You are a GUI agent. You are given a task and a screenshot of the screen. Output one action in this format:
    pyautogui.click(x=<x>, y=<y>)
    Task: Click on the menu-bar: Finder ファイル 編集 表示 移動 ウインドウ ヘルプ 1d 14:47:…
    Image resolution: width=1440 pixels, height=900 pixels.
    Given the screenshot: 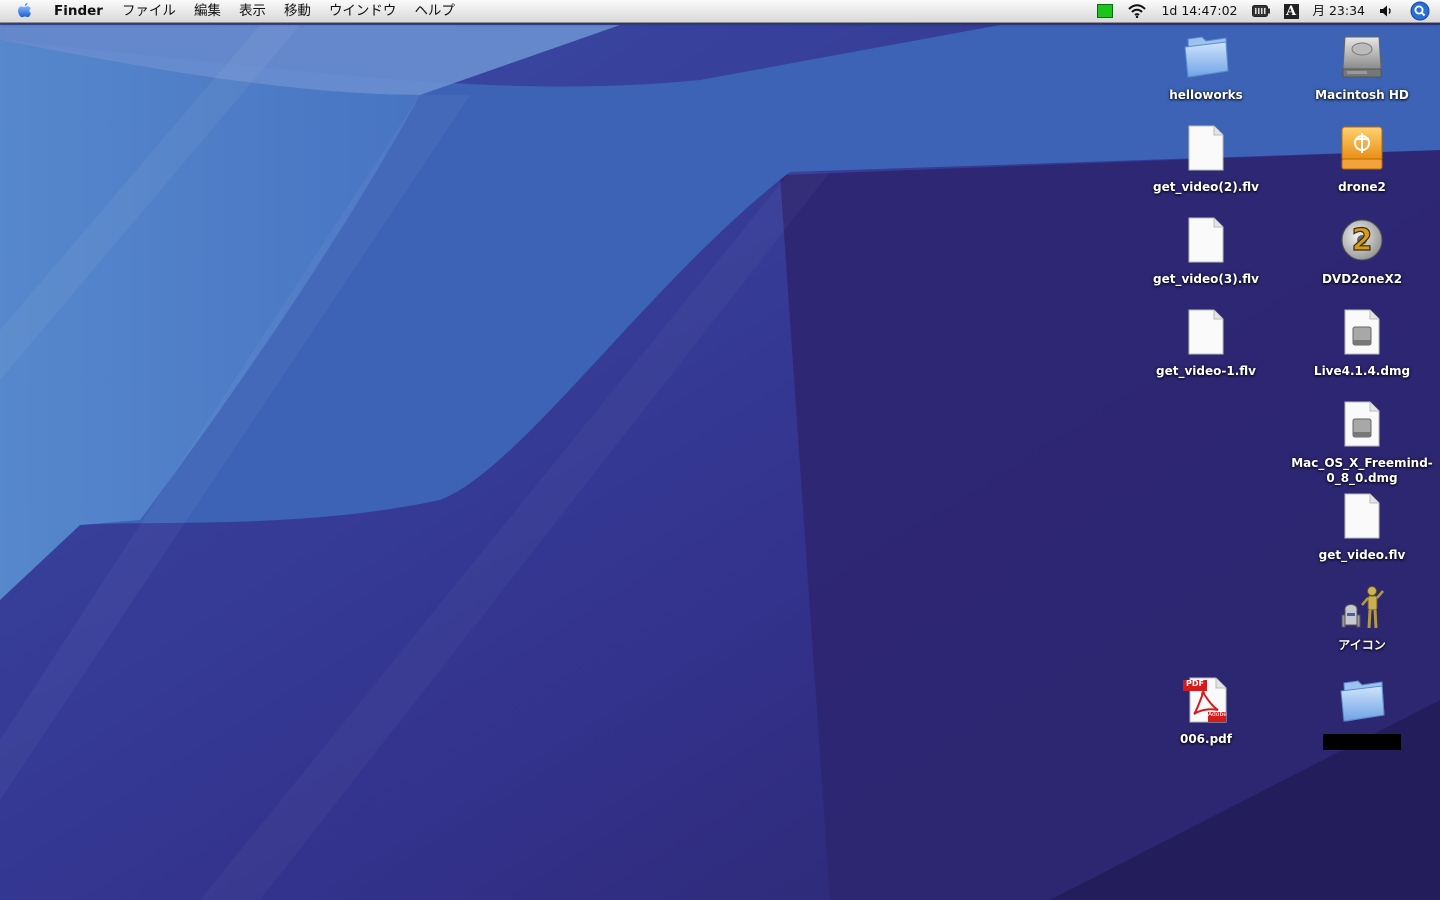 What is the action you would take?
    pyautogui.click(x=720, y=11)
    